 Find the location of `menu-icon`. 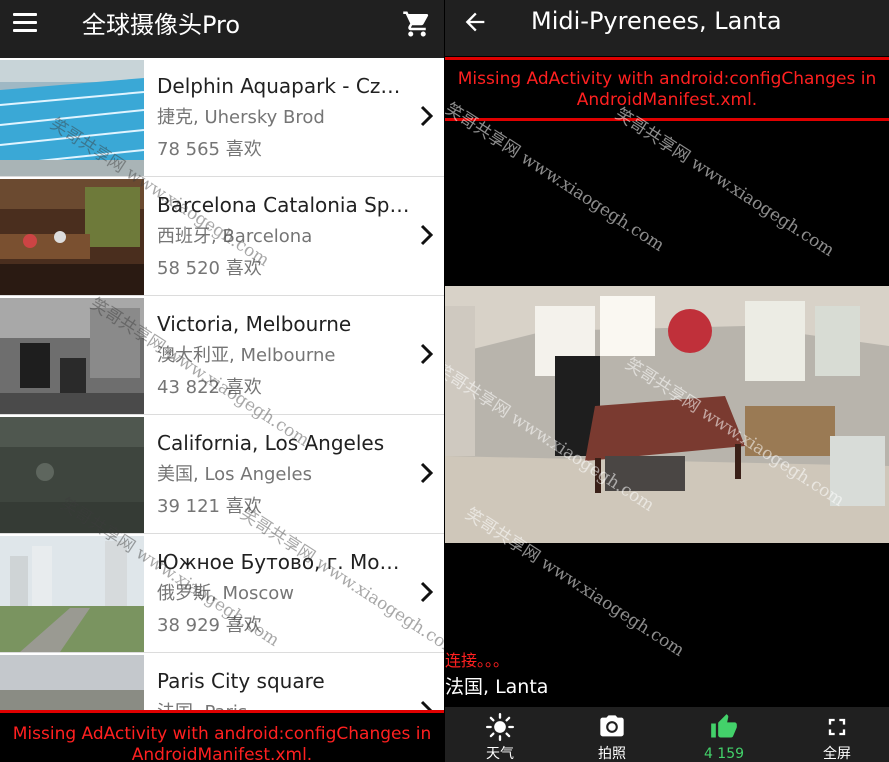

menu-icon is located at coordinates (25, 24).